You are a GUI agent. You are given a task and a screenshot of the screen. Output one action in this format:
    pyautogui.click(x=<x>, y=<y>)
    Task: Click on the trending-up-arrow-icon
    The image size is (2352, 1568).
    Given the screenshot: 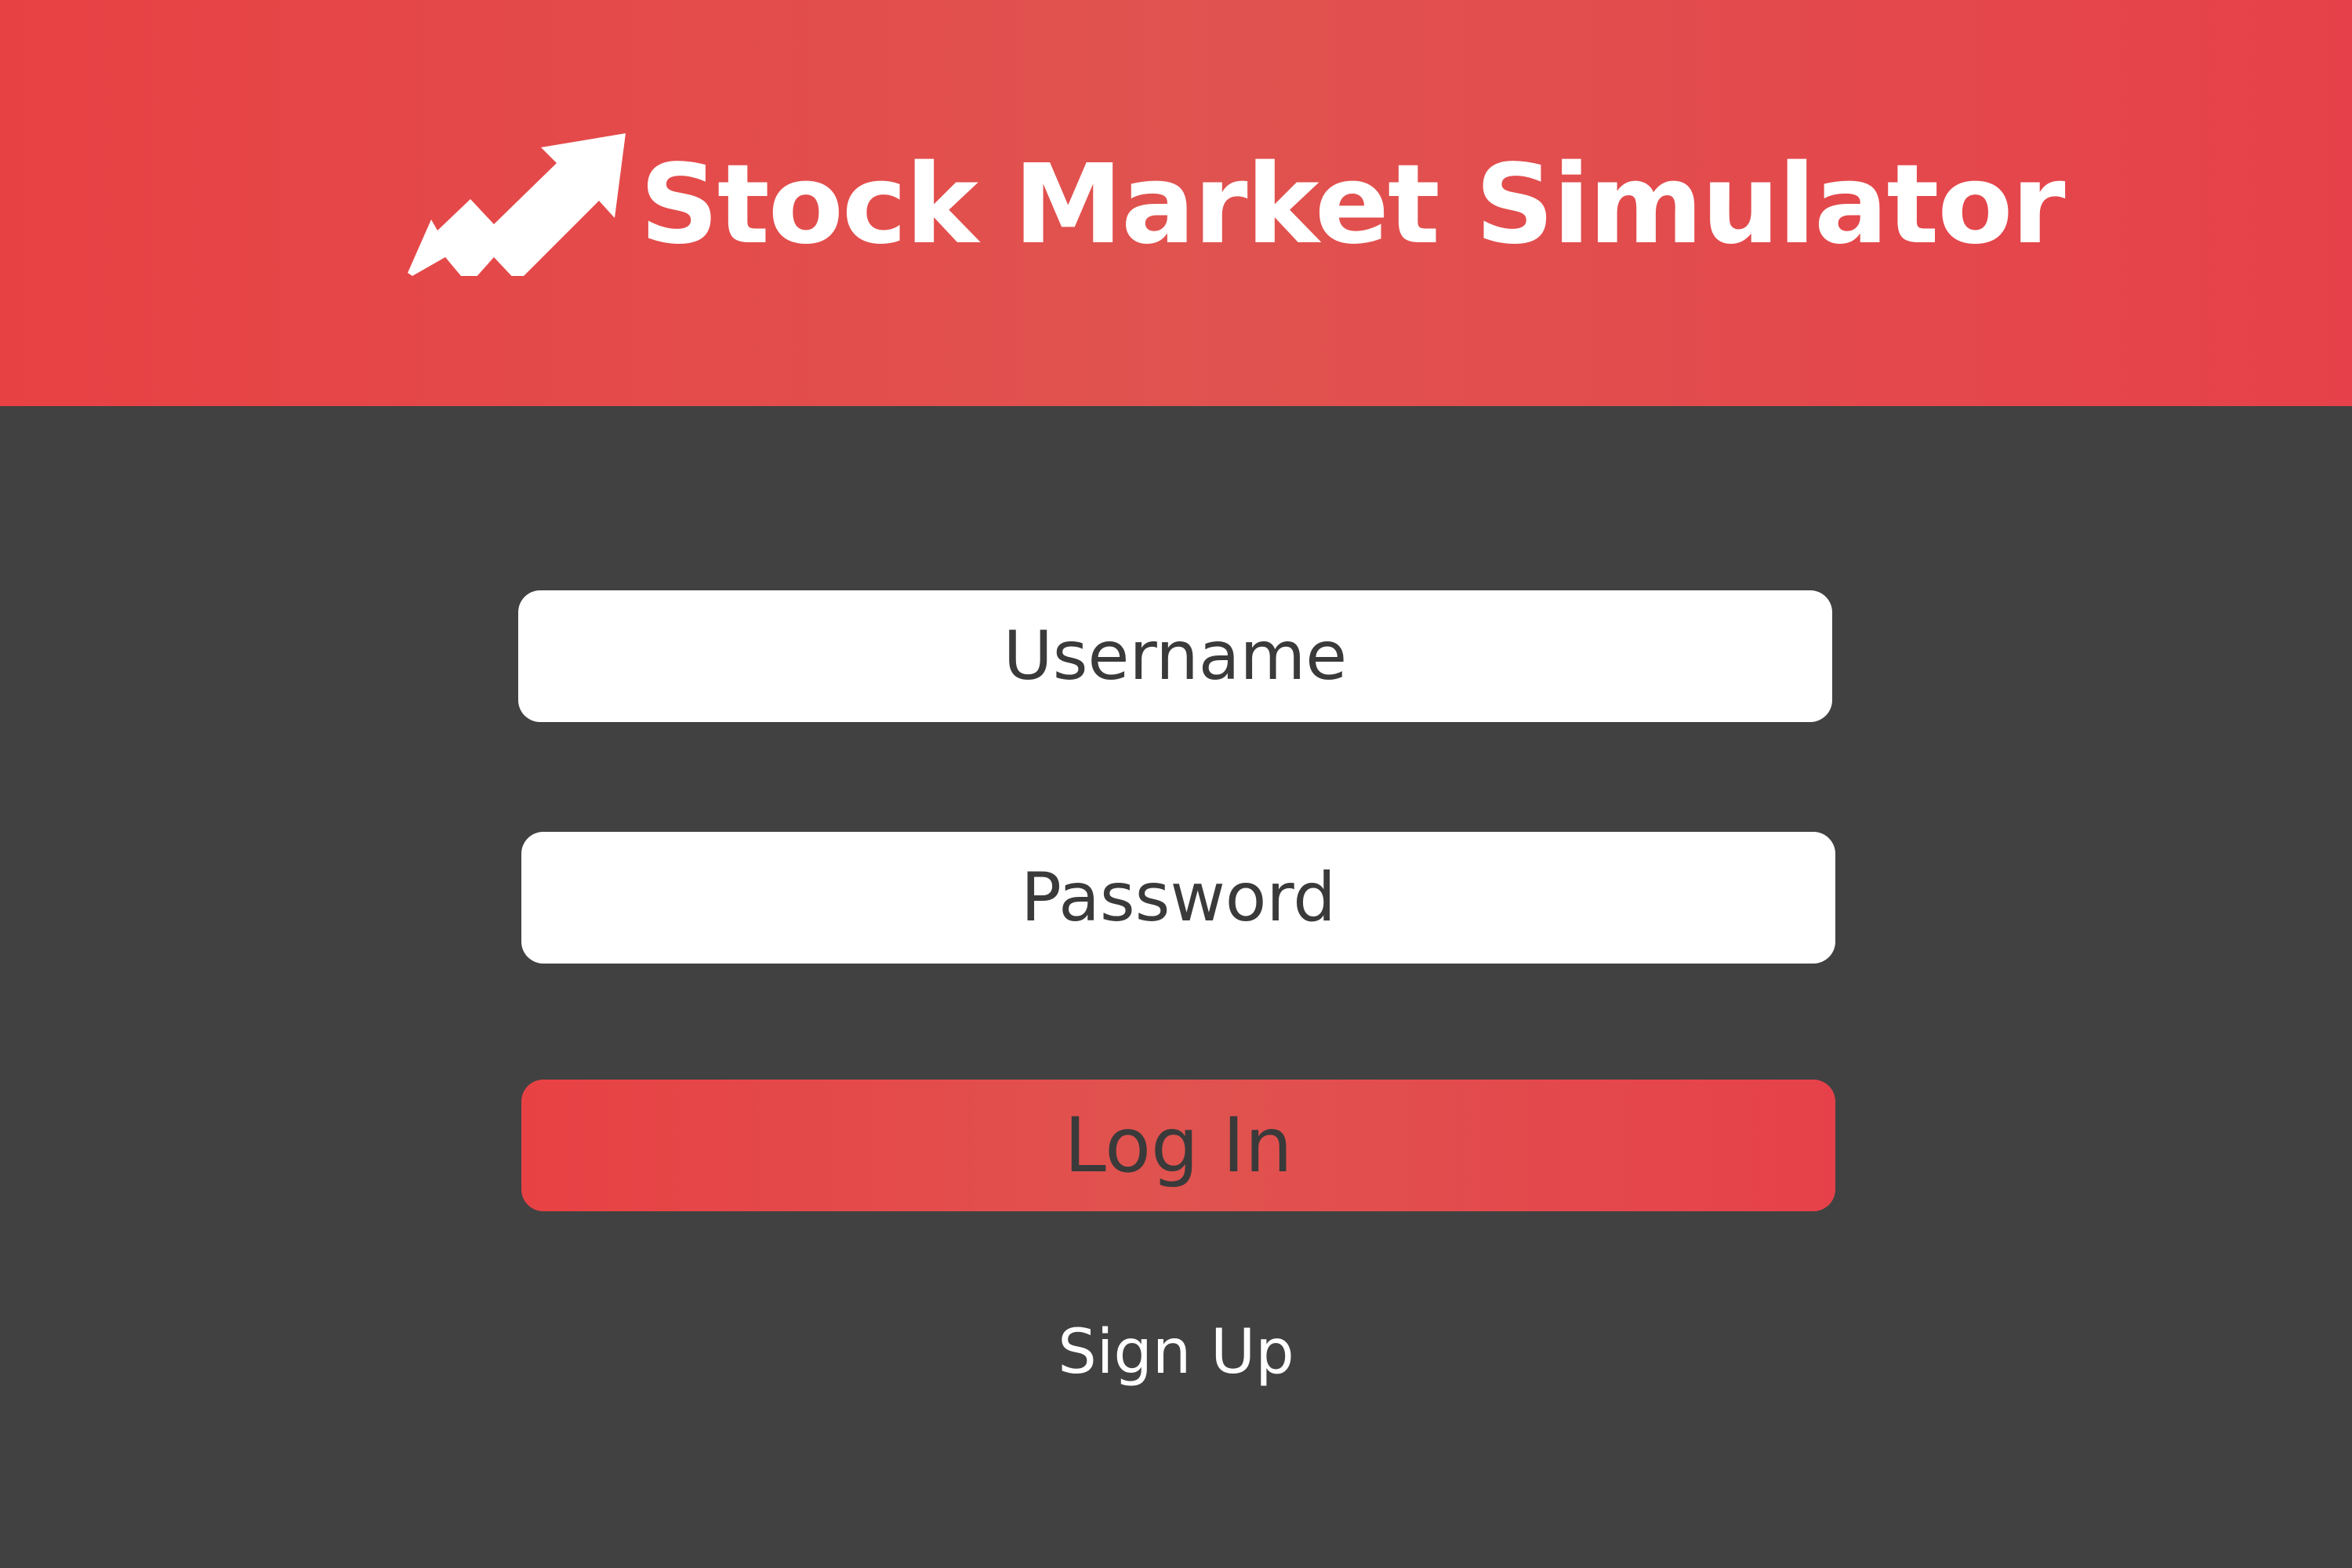 What is the action you would take?
    pyautogui.click(x=518, y=204)
    